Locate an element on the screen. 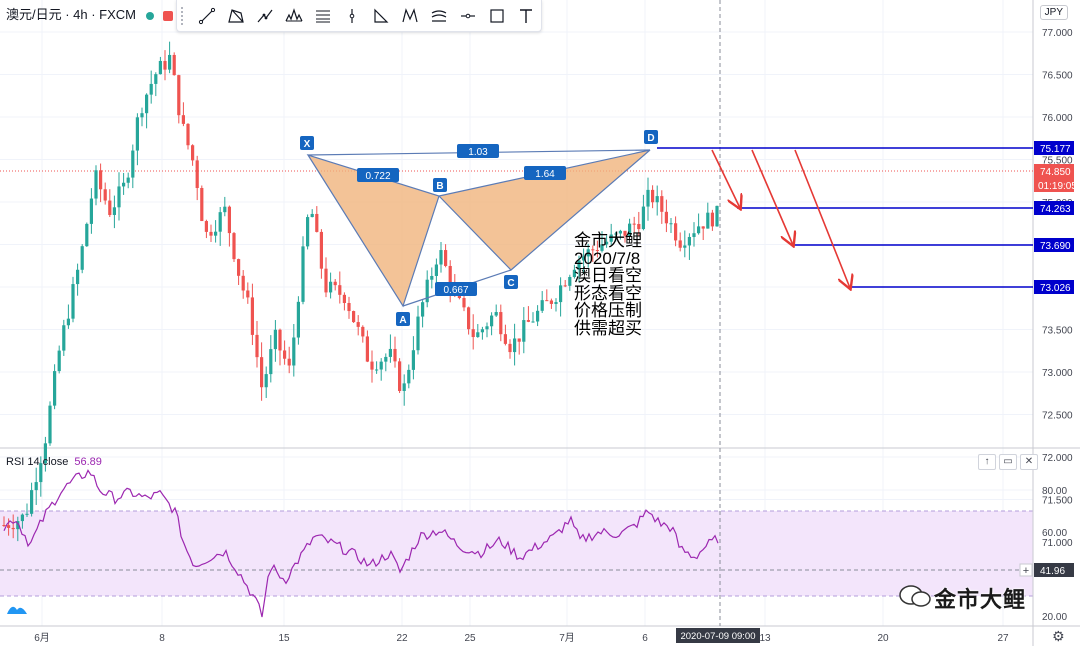 Image resolution: width=1080 pixels, height=646 pixels. svg-text: 2020-07-09 09:00 is located at coordinates (717, 636).